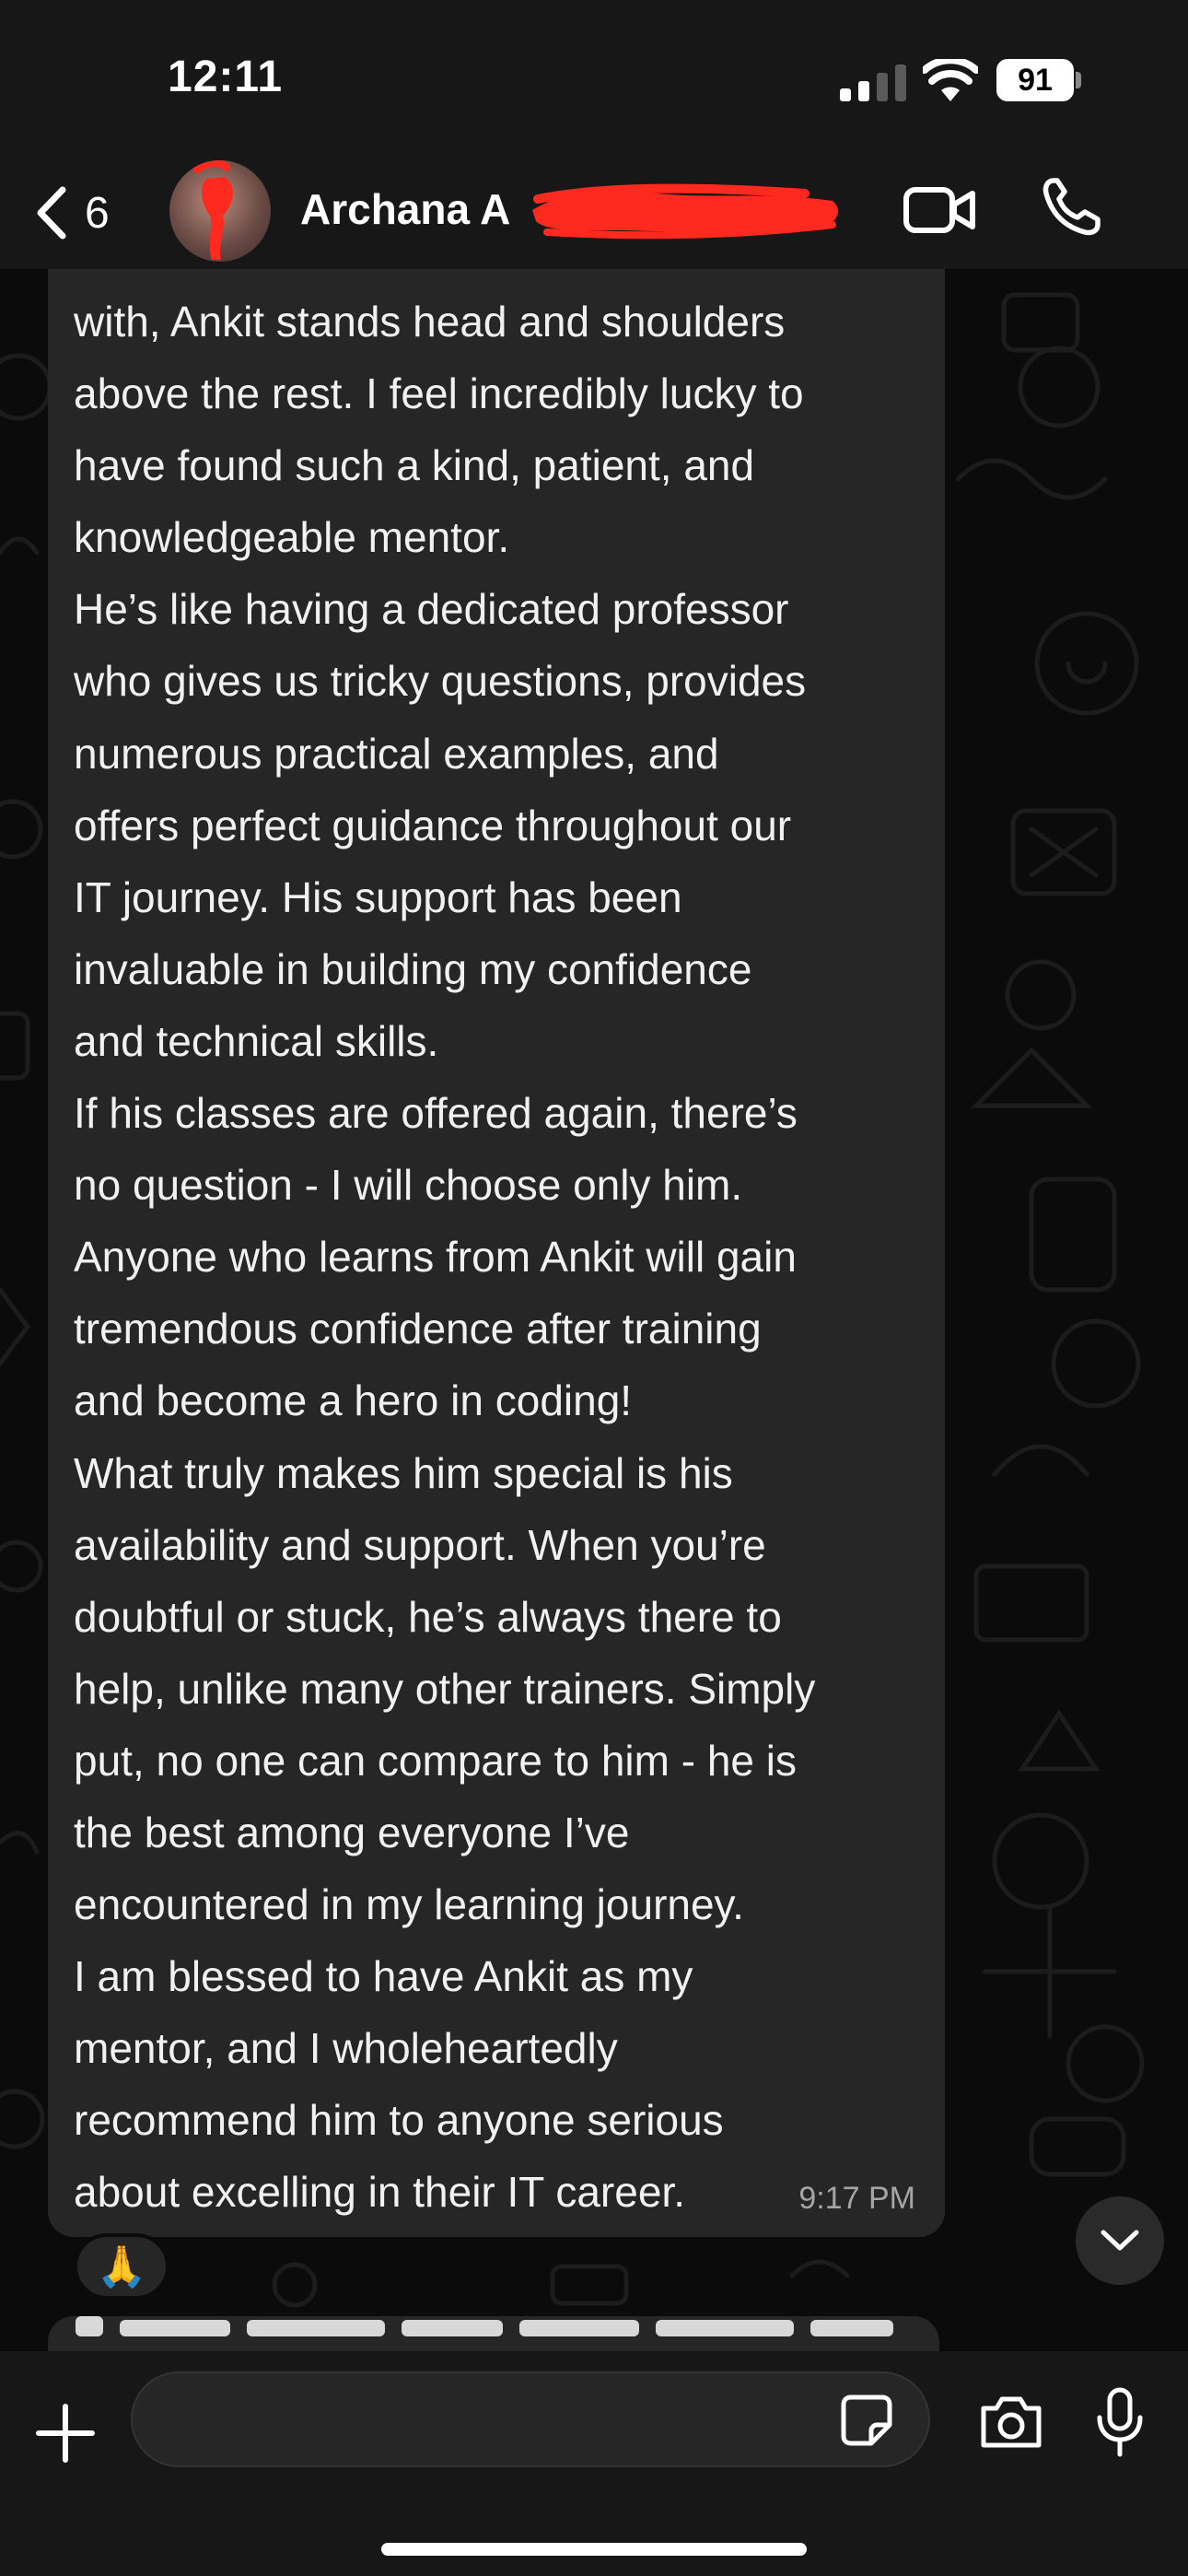  Describe the element at coordinates (1035, 80) in the screenshot. I see `battery-level: 91` at that location.